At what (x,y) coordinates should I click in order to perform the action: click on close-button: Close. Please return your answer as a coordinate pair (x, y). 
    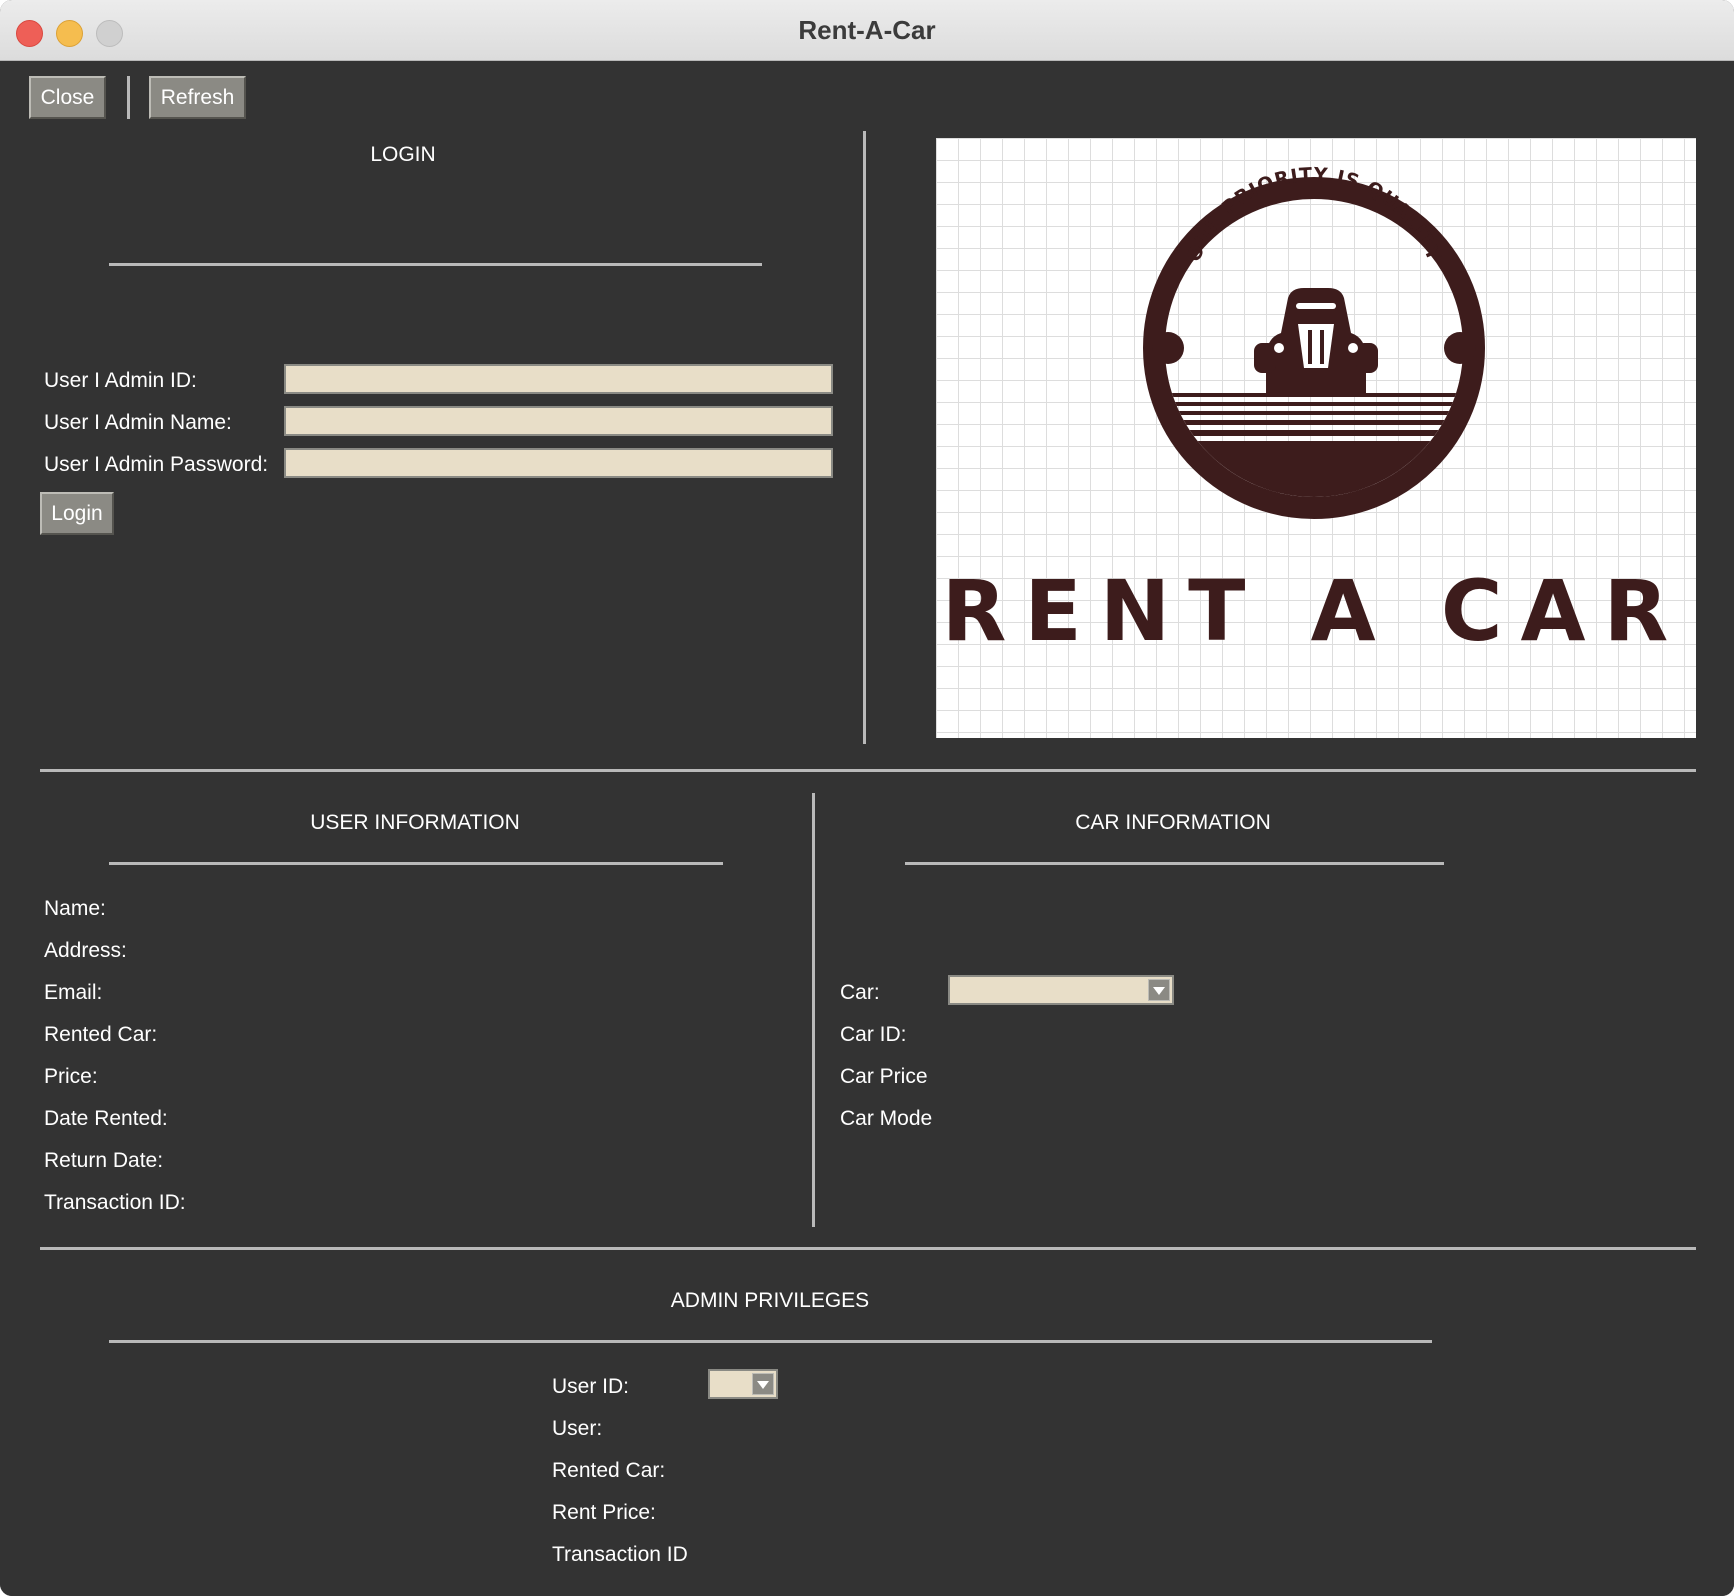
    Looking at the image, I should click on (67, 97).